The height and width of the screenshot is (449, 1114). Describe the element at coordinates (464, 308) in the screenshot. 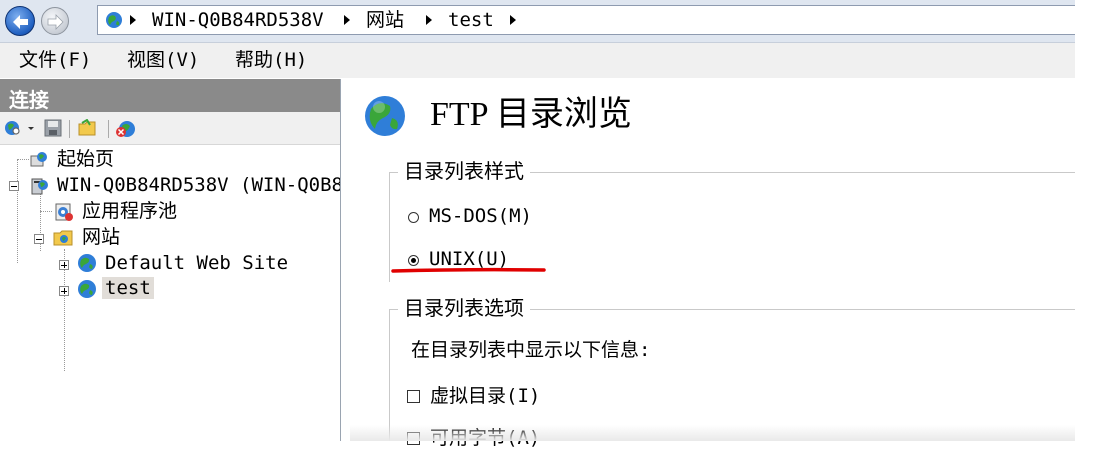

I see `listing-options-group-title: 目录列表选项` at that location.